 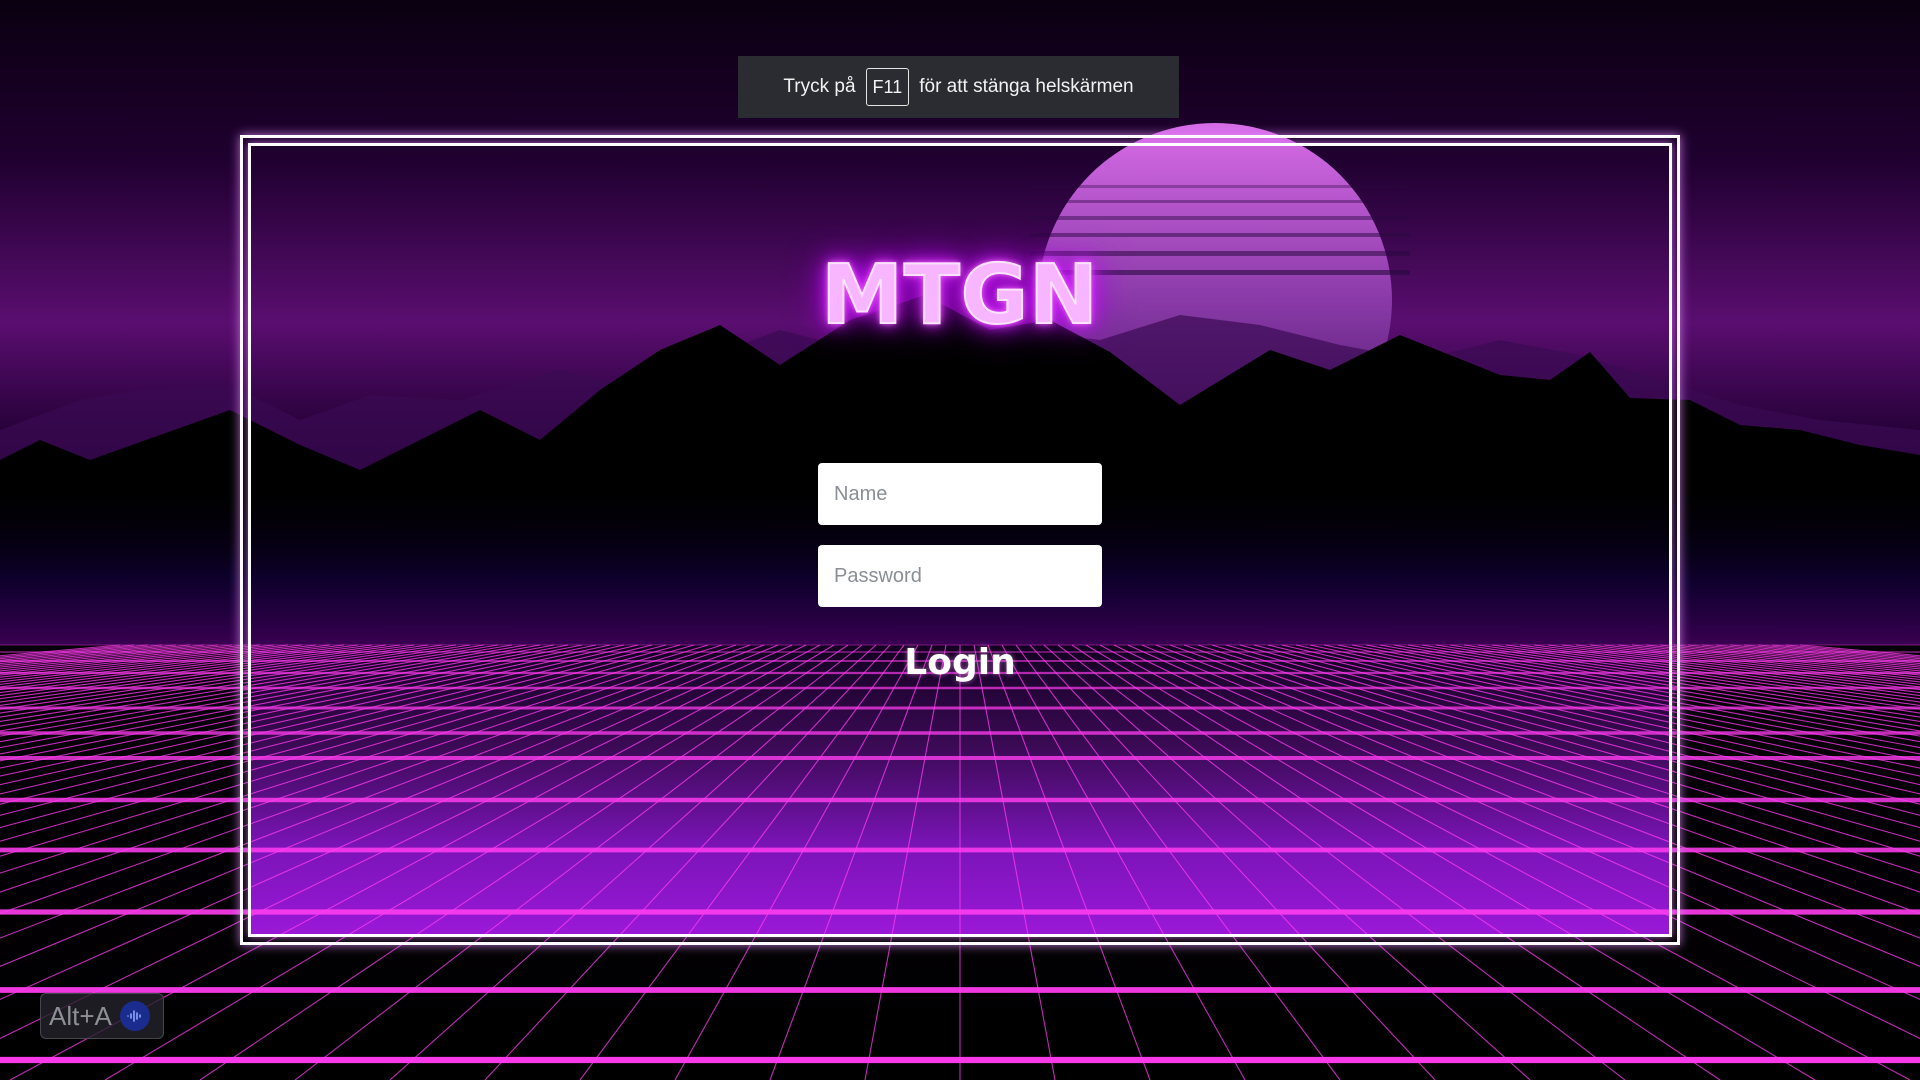 What do you see at coordinates (959, 295) in the screenshot?
I see `mtgn-logo: MTGN` at bounding box center [959, 295].